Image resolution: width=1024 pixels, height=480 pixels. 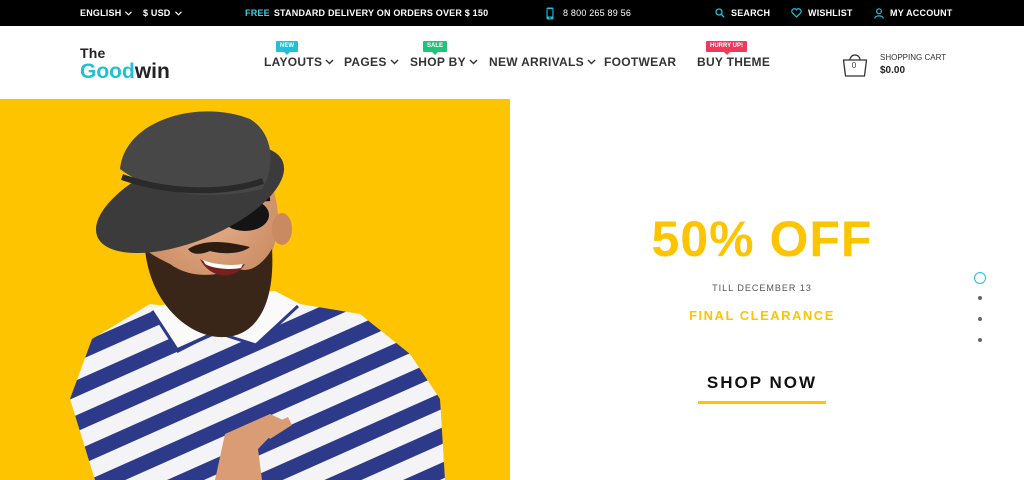 What do you see at coordinates (550, 13) in the screenshot?
I see `phone-icon` at bounding box center [550, 13].